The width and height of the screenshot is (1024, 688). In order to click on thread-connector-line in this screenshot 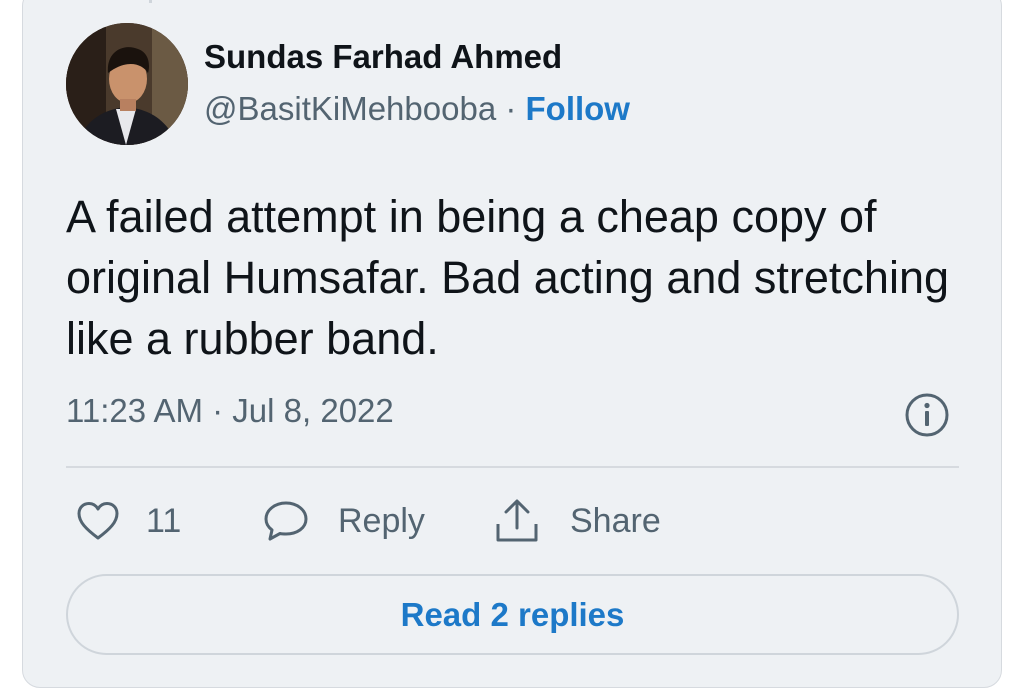, I will do `click(150, 1)`.